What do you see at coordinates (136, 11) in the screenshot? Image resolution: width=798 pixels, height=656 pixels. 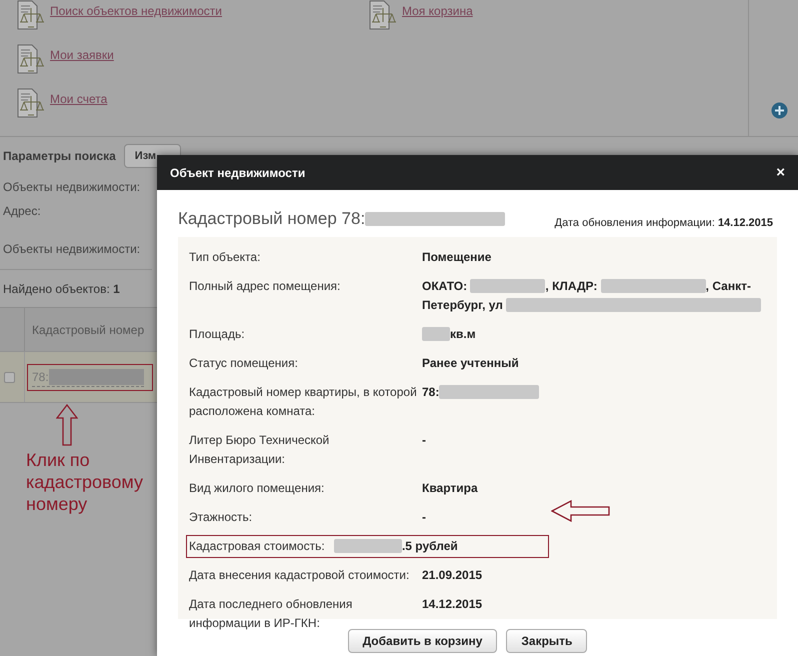 I see `nav-link: Поиск объектов недвижимости` at bounding box center [136, 11].